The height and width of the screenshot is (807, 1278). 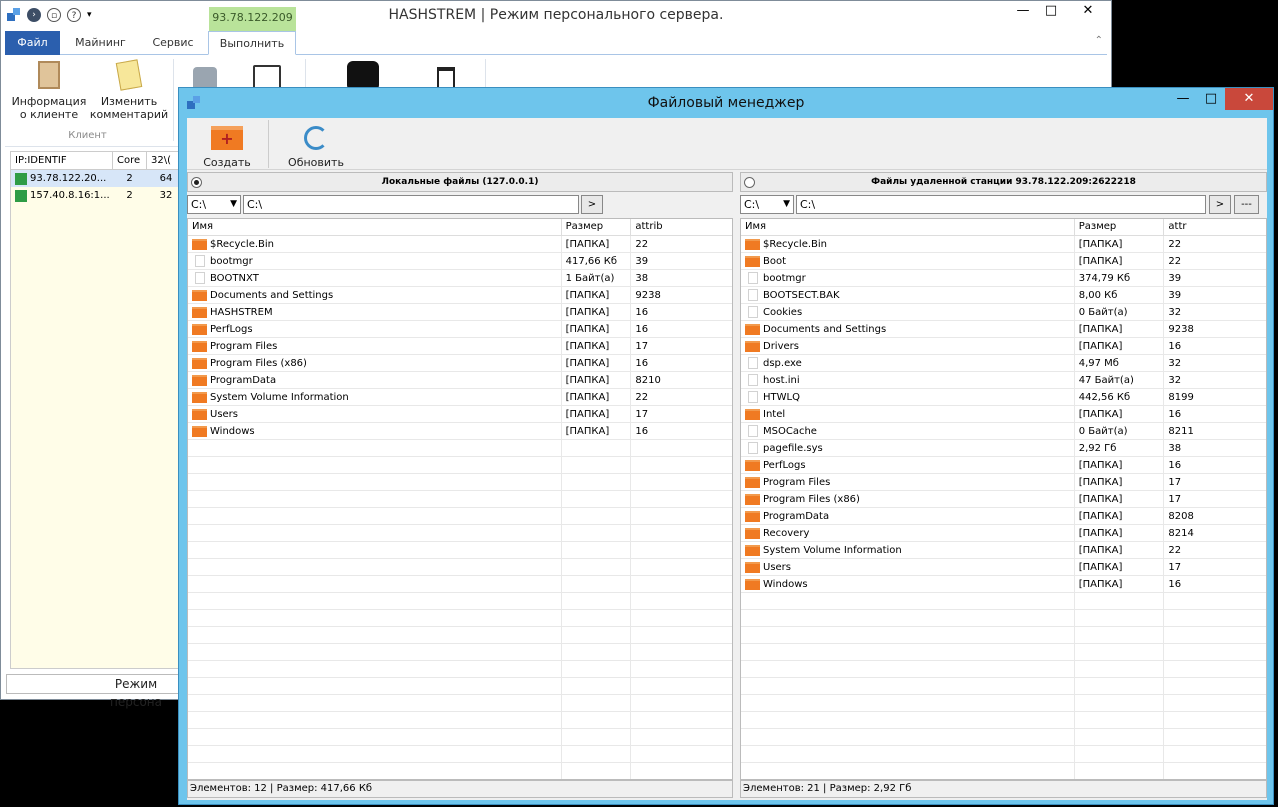 What do you see at coordinates (1120, 448) in the screenshot?
I see `file-size: 2,92 Гб` at bounding box center [1120, 448].